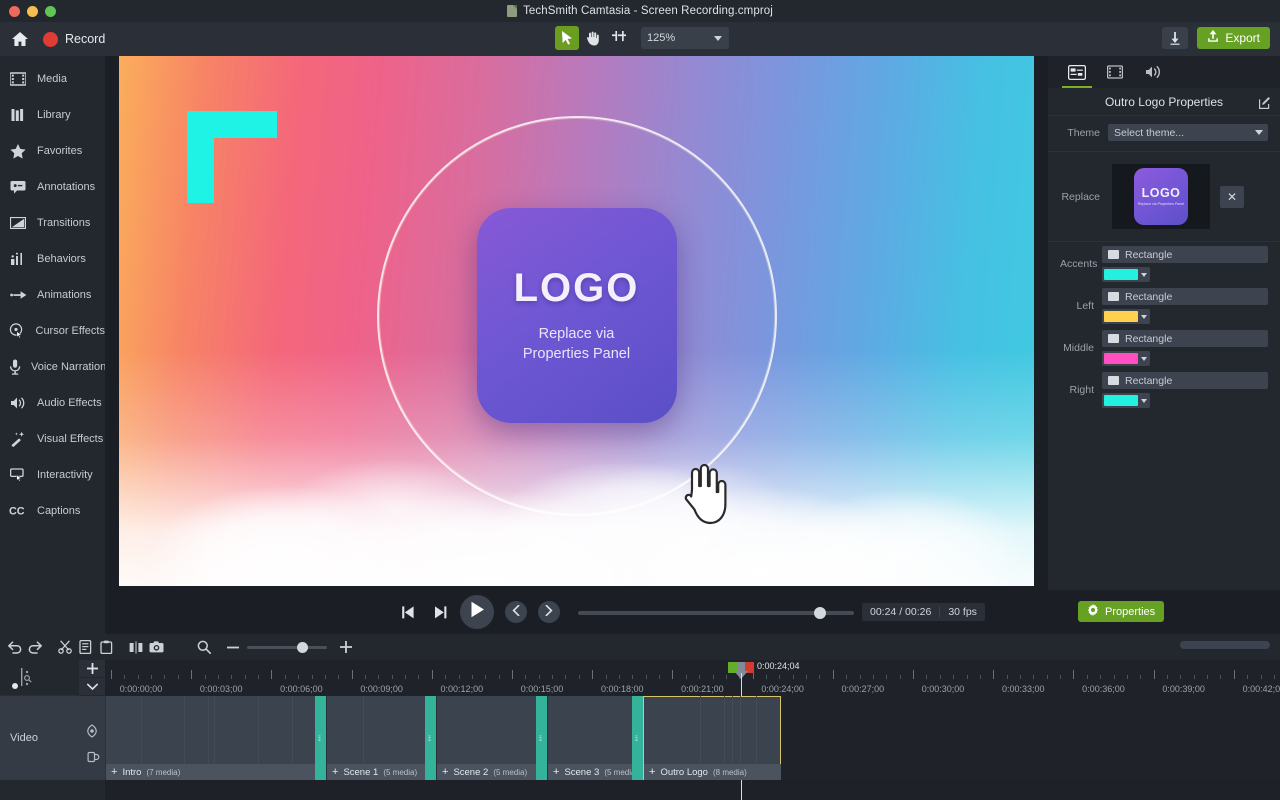 The image size is (1280, 800). I want to click on left-shape-select: Rectangle, so click(1185, 296).